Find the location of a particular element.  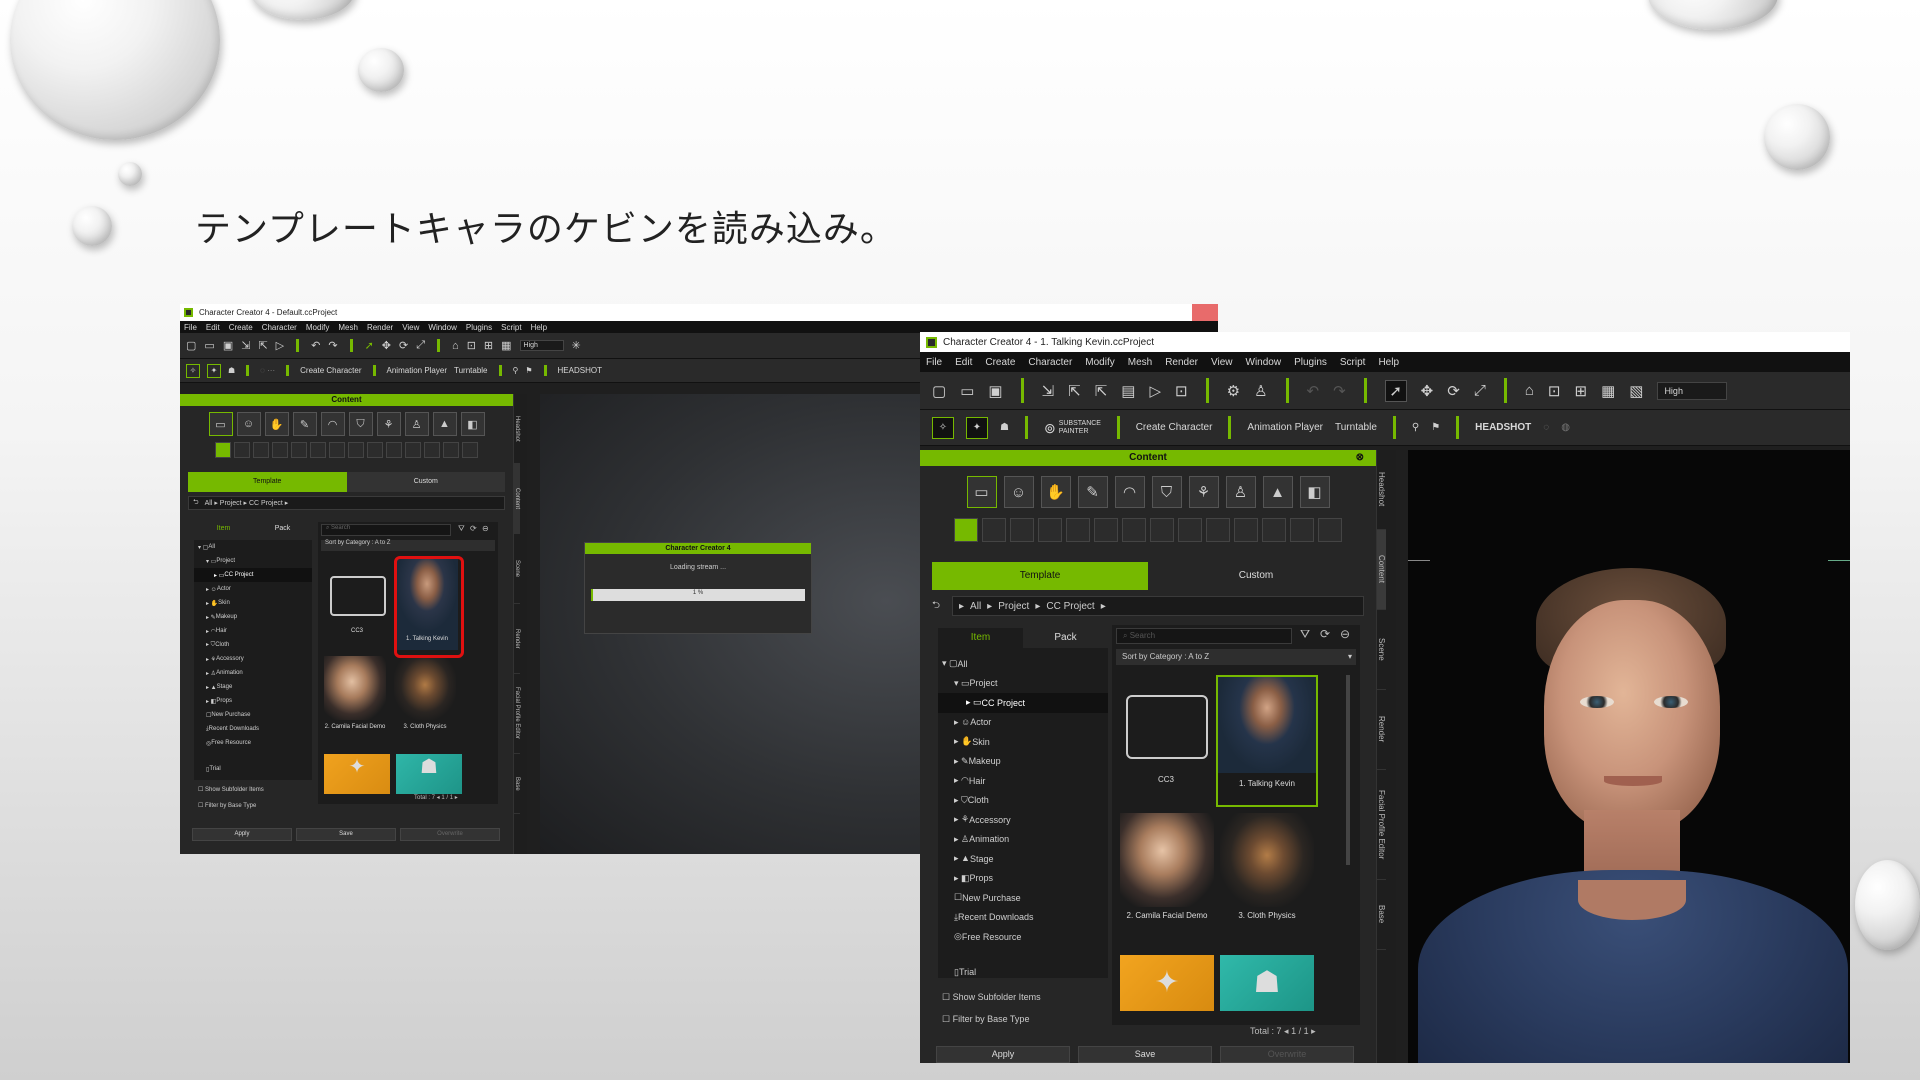

pose-icon: ⚲ is located at coordinates (1415, 427).